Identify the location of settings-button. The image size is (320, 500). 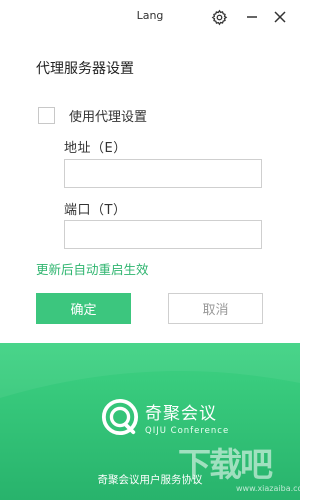
(219, 17).